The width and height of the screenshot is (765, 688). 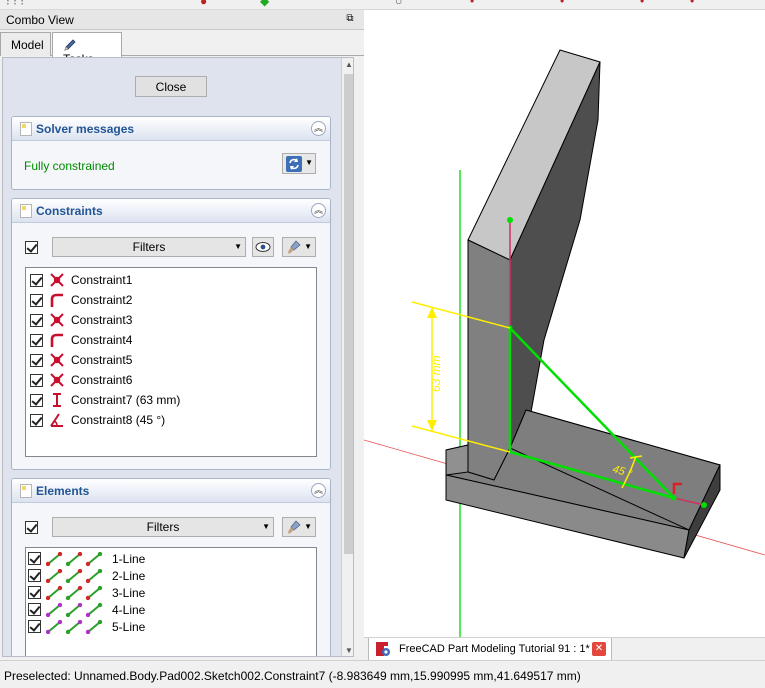 I want to click on scrollbar-thumb, so click(x=348, y=314).